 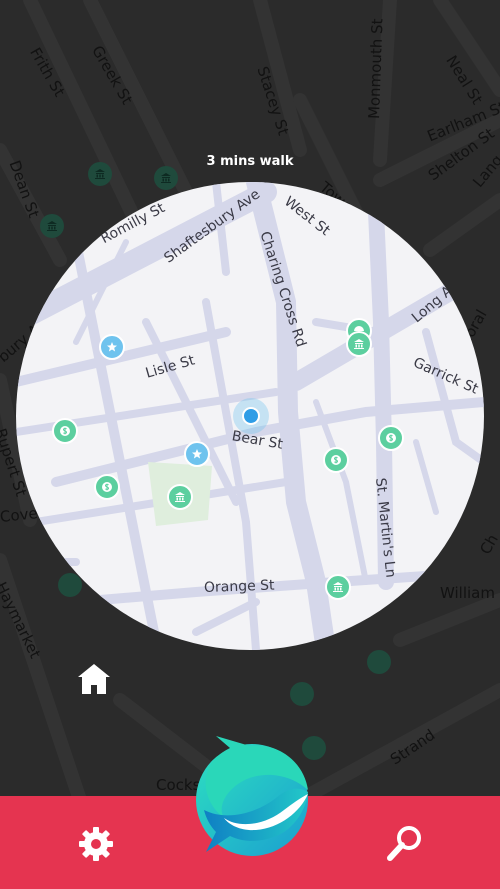 What do you see at coordinates (94, 678) in the screenshot?
I see `home-icon` at bounding box center [94, 678].